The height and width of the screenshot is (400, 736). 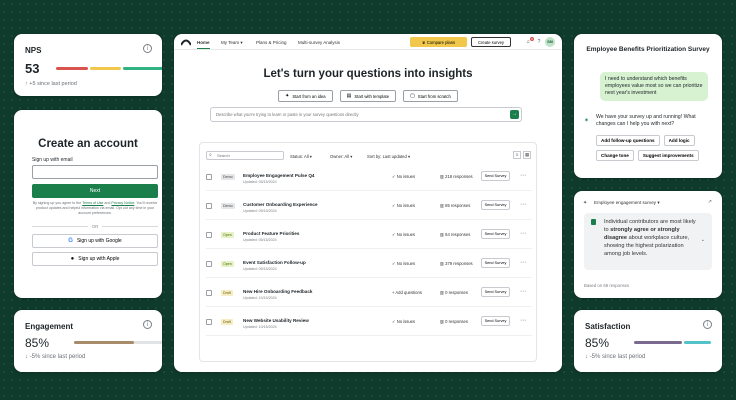 What do you see at coordinates (527, 155) in the screenshot?
I see `grid-view-icon: ▦` at bounding box center [527, 155].